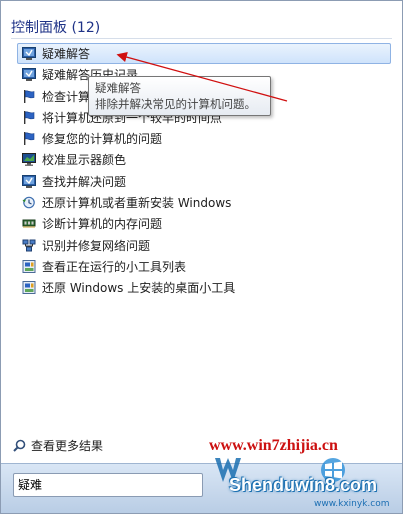 This screenshot has width=403, height=514. What do you see at coordinates (273, 445) in the screenshot?
I see `watermark-url: www.win7zhijia.cn` at bounding box center [273, 445].